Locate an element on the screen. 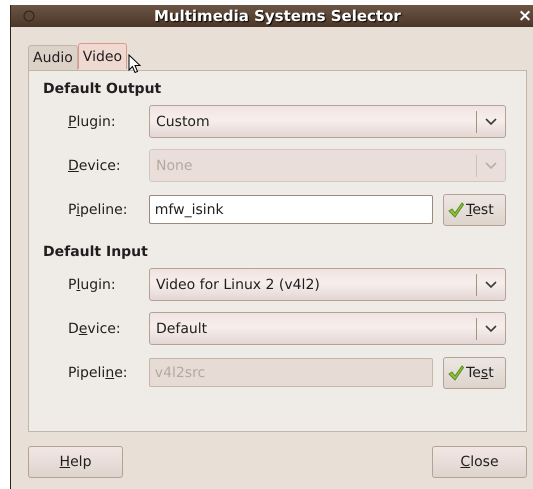  dropdown: Video for Linux 2 (v4l2) is located at coordinates (327, 284).